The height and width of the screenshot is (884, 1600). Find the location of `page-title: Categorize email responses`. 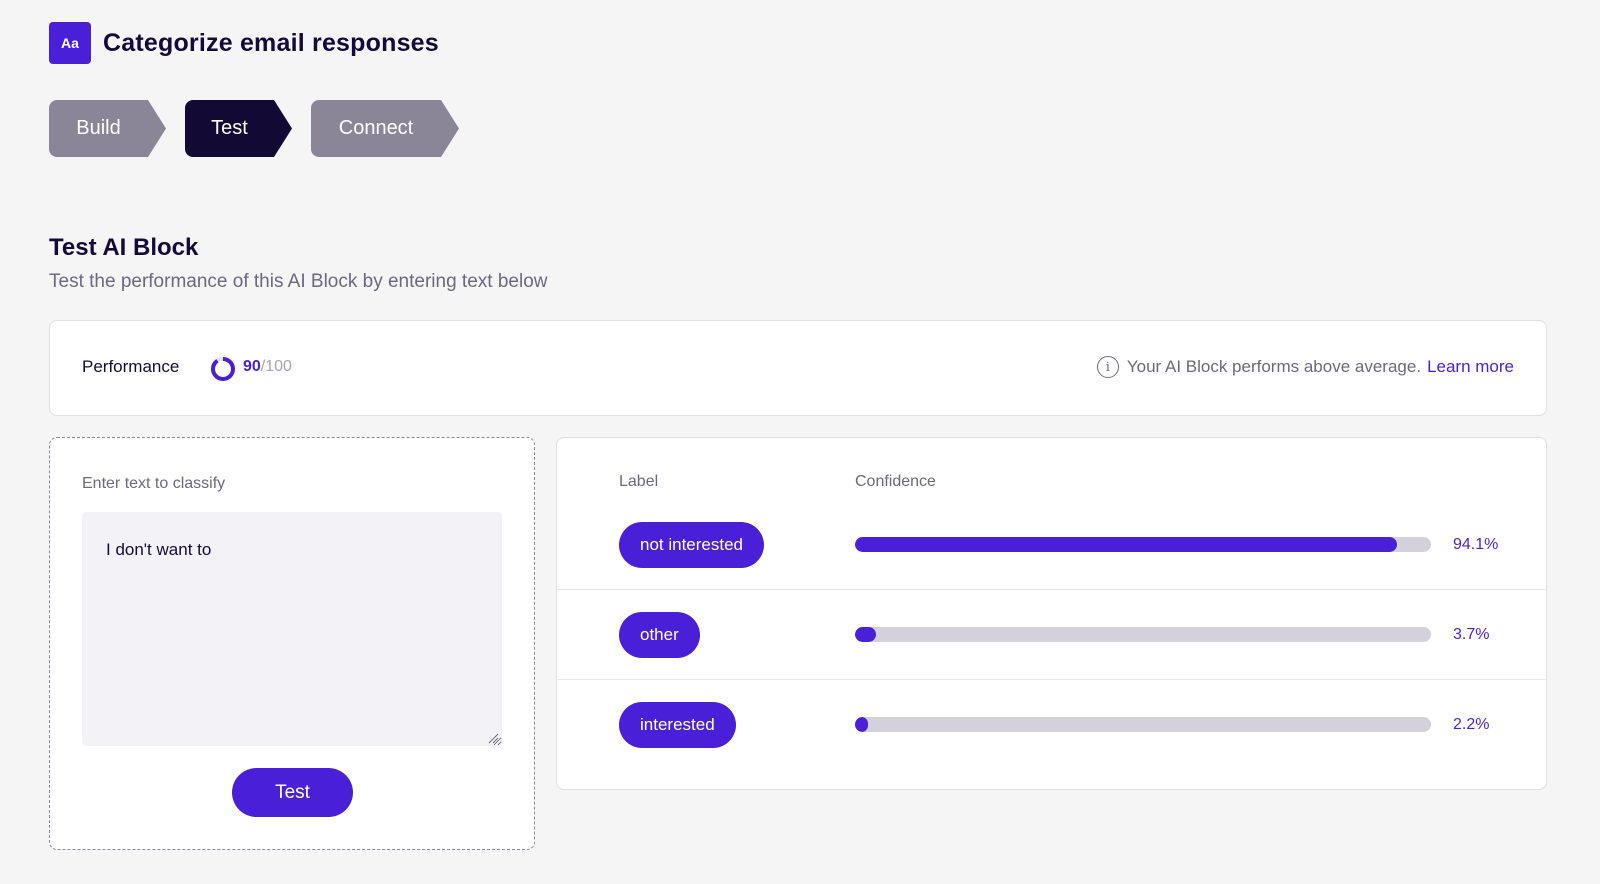

page-title: Categorize email responses is located at coordinates (271, 42).